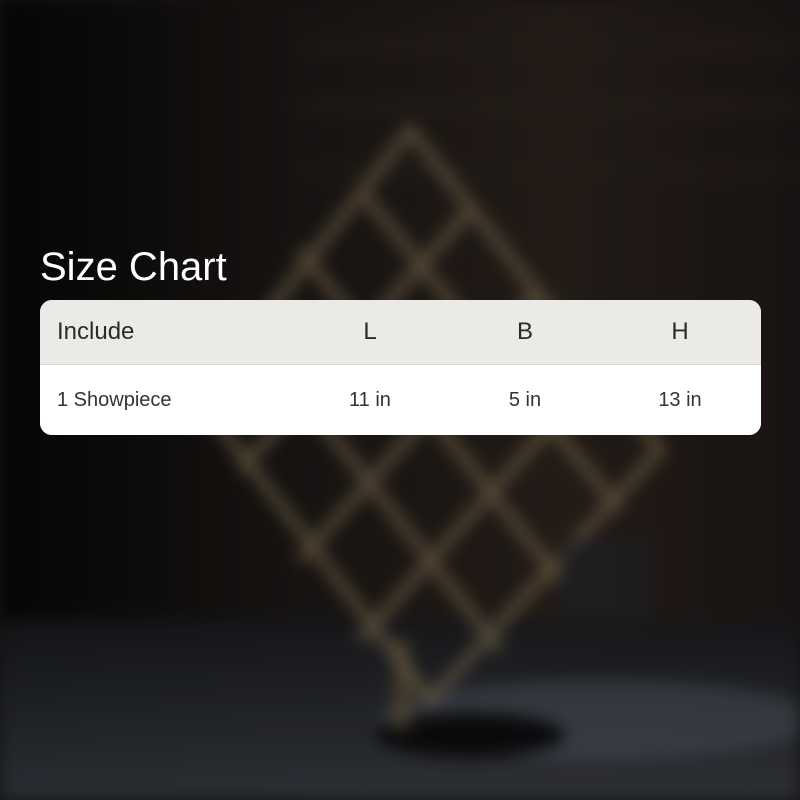 The image size is (800, 800). Describe the element at coordinates (370, 331) in the screenshot. I see `column-header-length: L` at that location.